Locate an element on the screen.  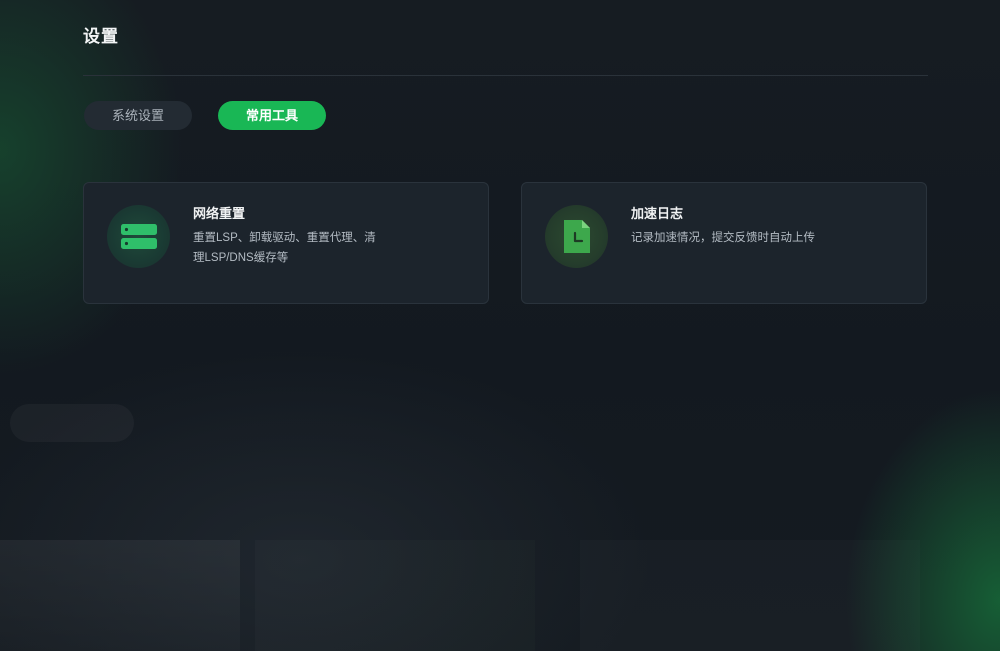
card-title: 网络重置 is located at coordinates (219, 213).